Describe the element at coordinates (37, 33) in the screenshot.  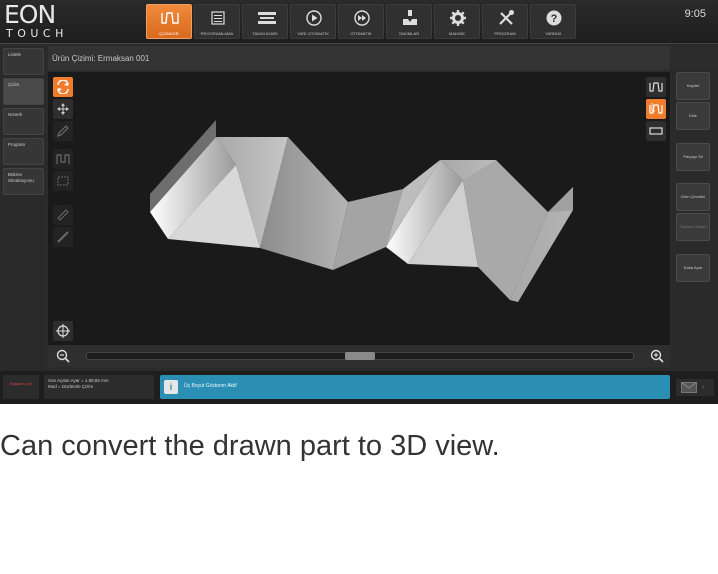
I see `logo-line2: TOUCH` at that location.